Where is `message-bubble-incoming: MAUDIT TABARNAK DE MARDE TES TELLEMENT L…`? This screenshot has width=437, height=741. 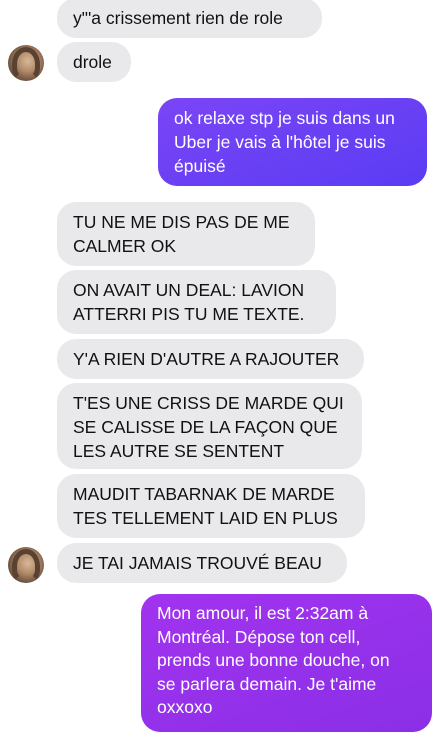
message-bubble-incoming: MAUDIT TABARNAK DE MARDE TES TELLEMENT L… is located at coordinates (211, 506).